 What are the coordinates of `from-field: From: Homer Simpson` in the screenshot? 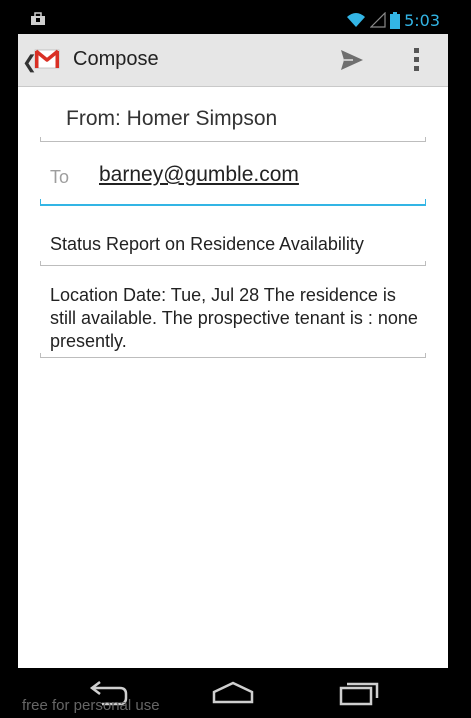 It's located at (233, 114).